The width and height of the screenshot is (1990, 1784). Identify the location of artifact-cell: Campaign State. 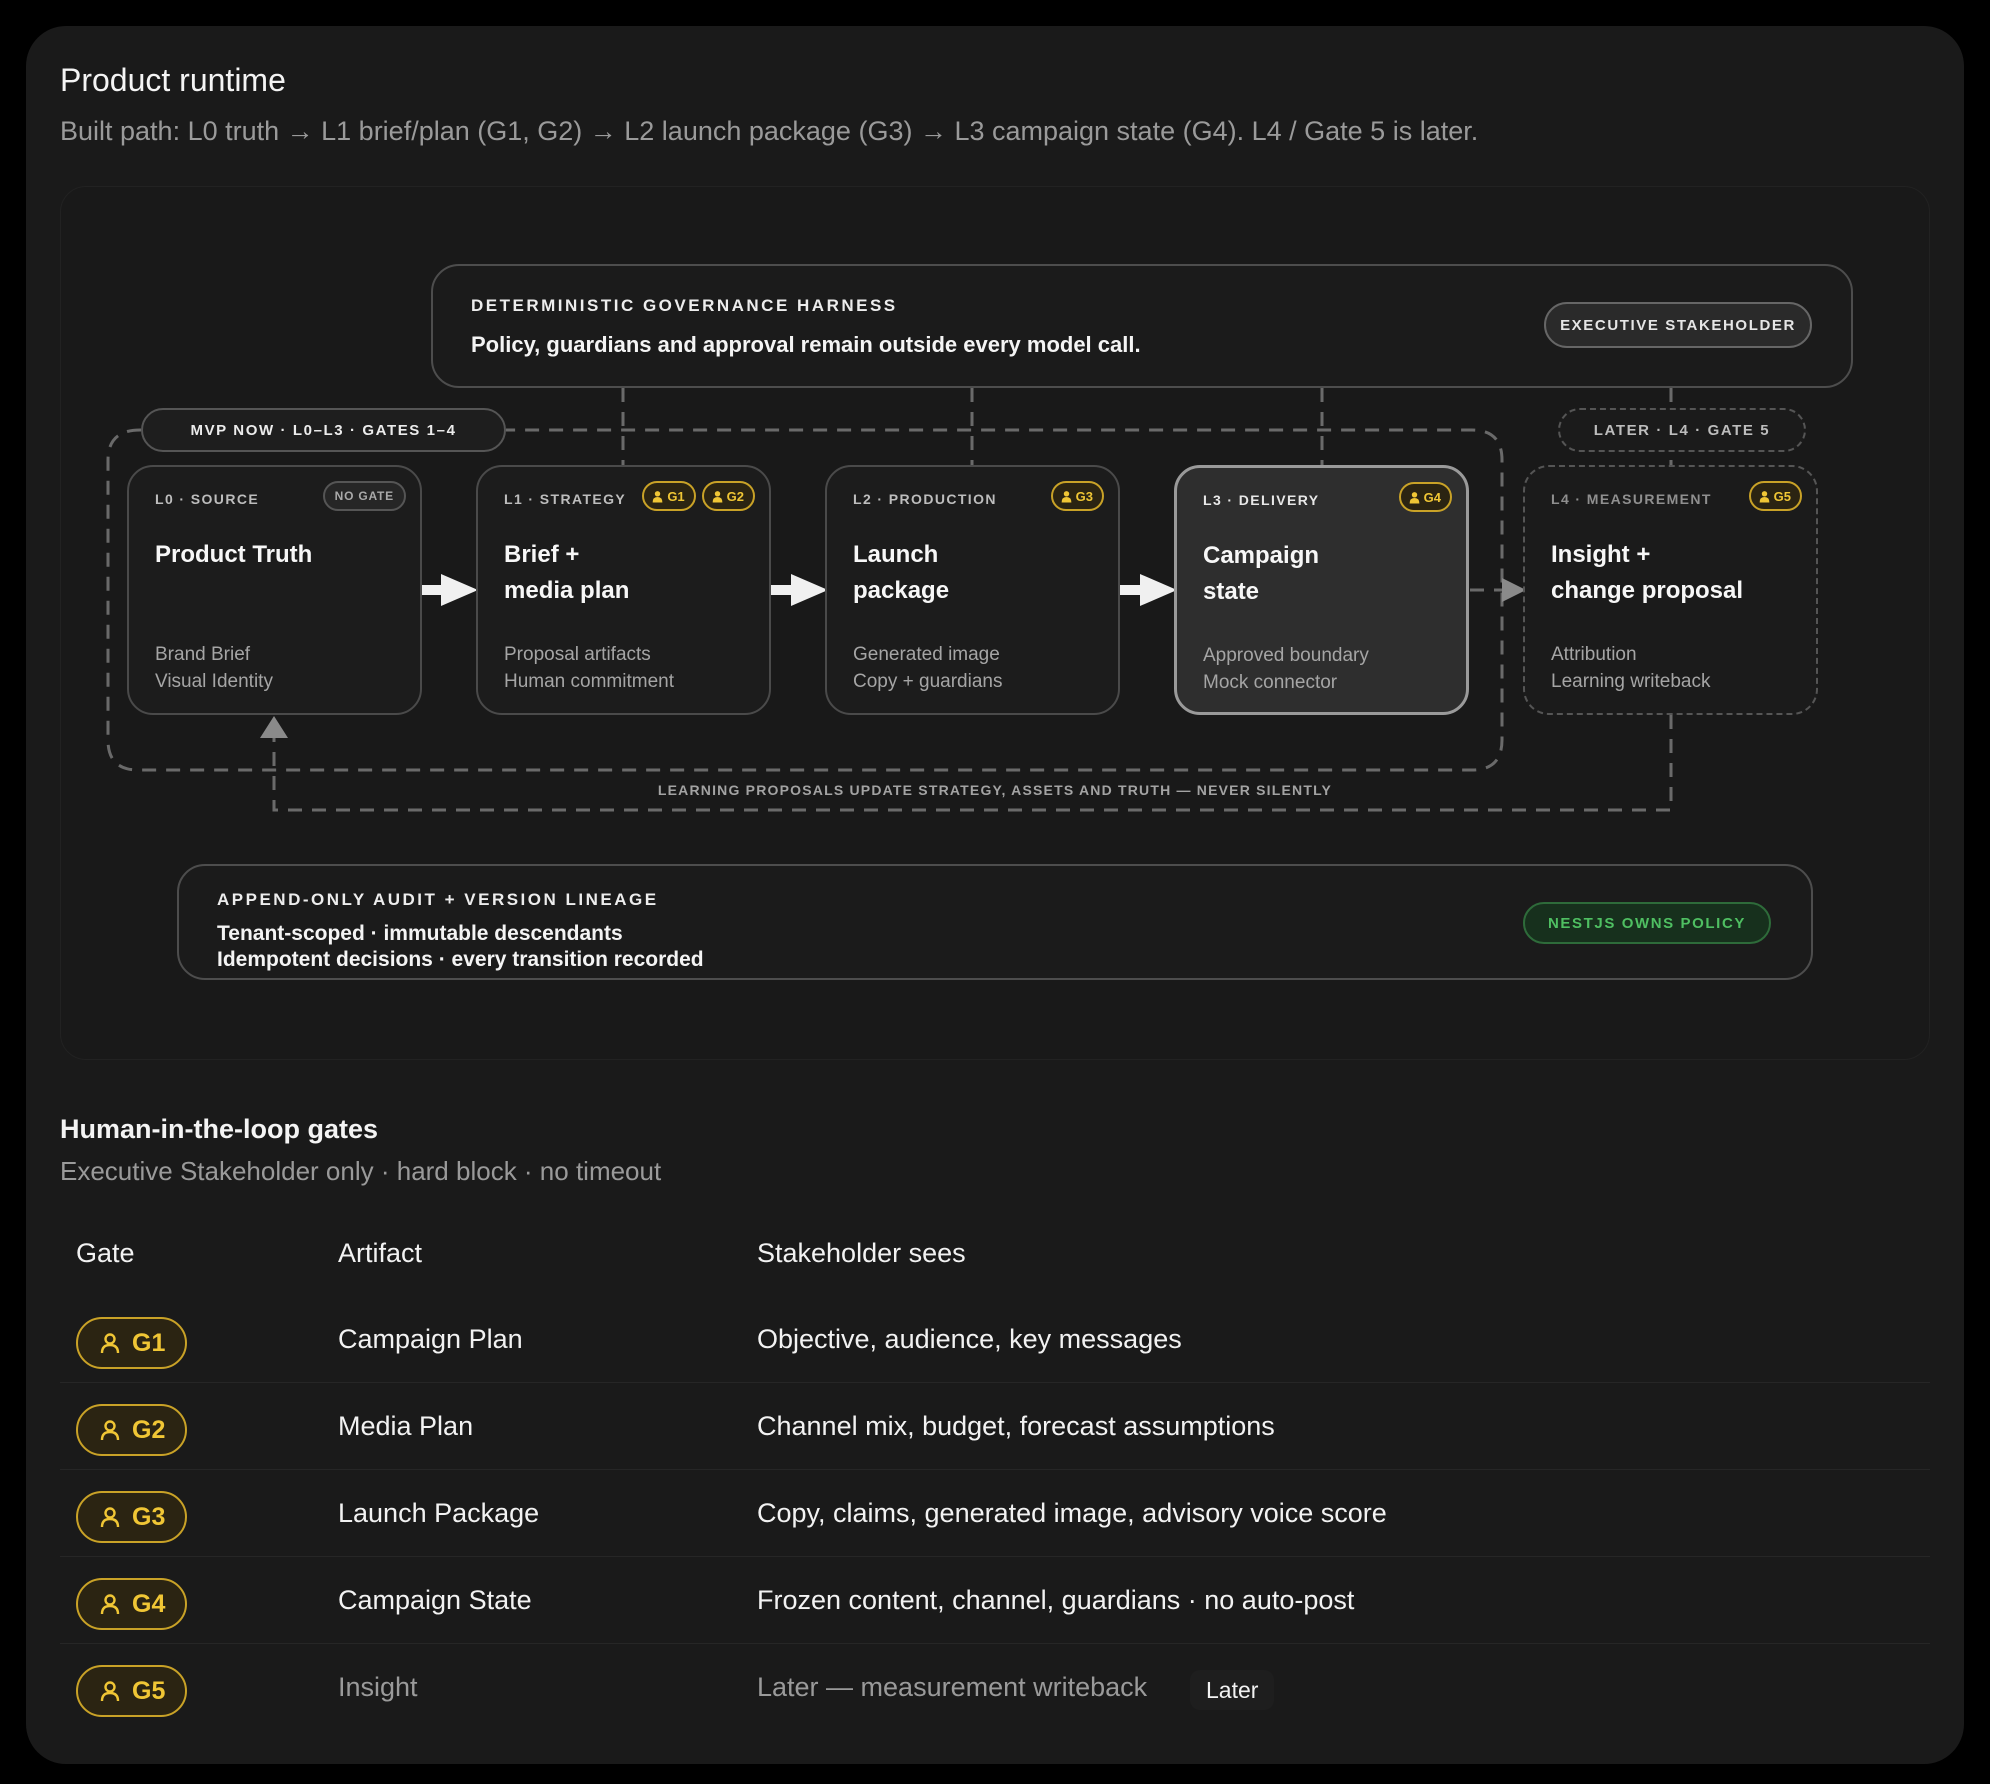
(435, 1600).